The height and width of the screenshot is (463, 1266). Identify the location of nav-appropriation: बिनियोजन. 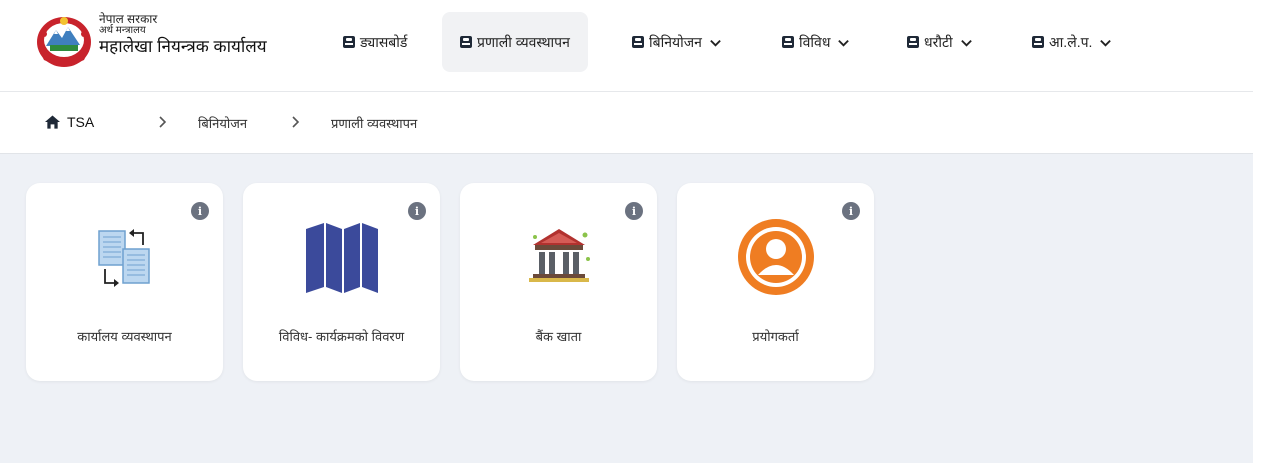
(677, 42).